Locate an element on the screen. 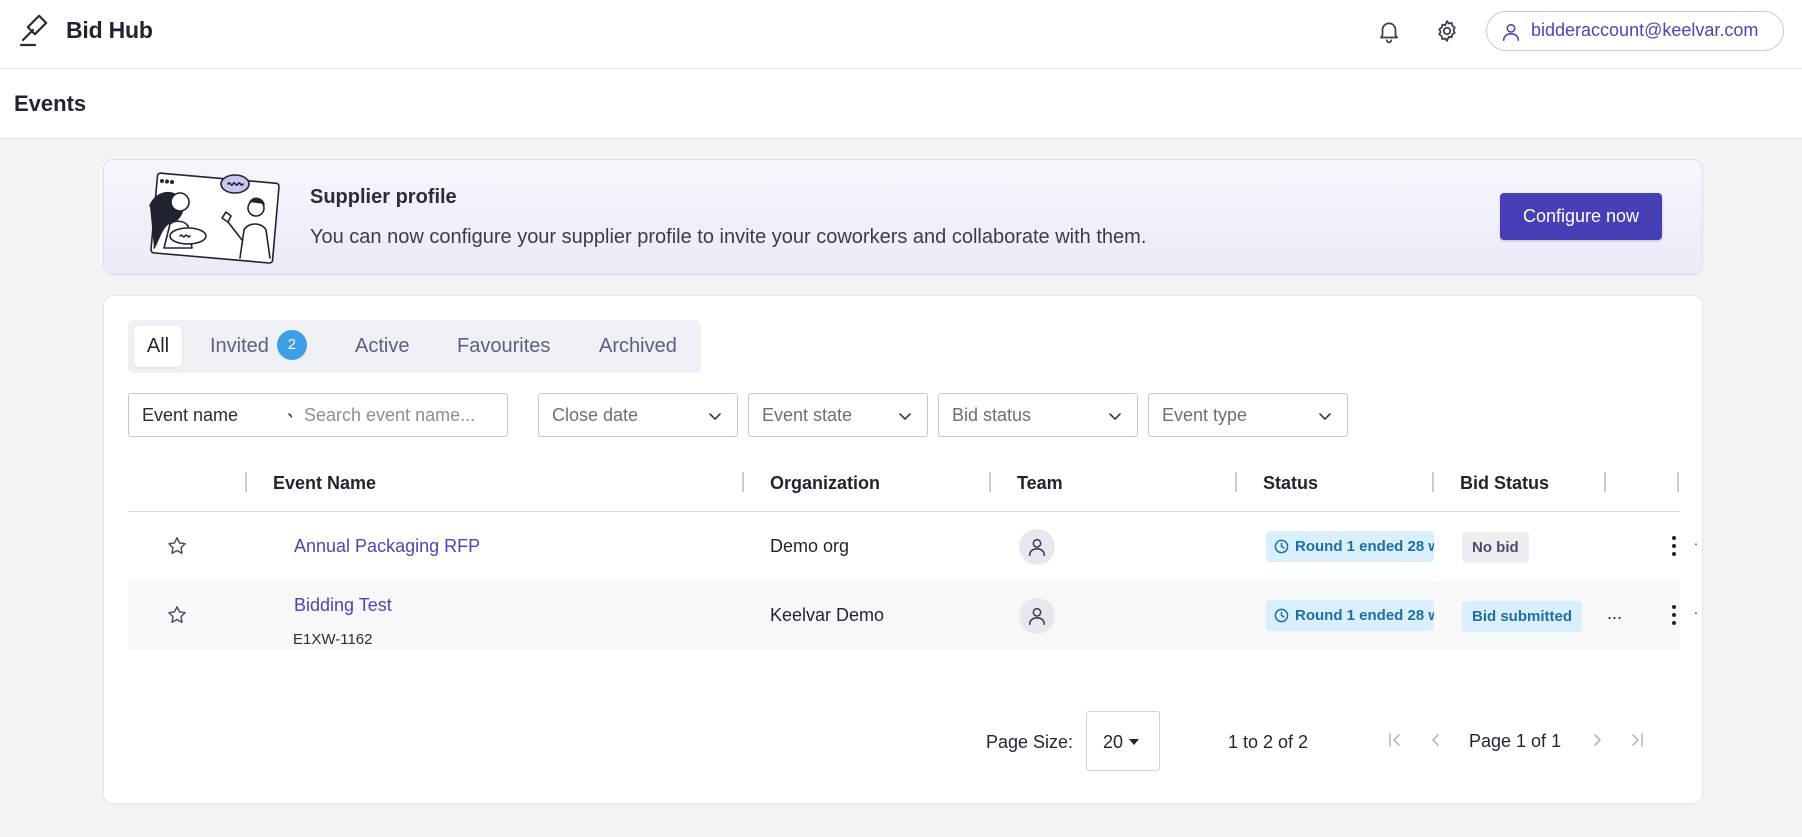 Image resolution: width=1802 pixels, height=837 pixels. tab-favourites: Favourites is located at coordinates (503, 346).